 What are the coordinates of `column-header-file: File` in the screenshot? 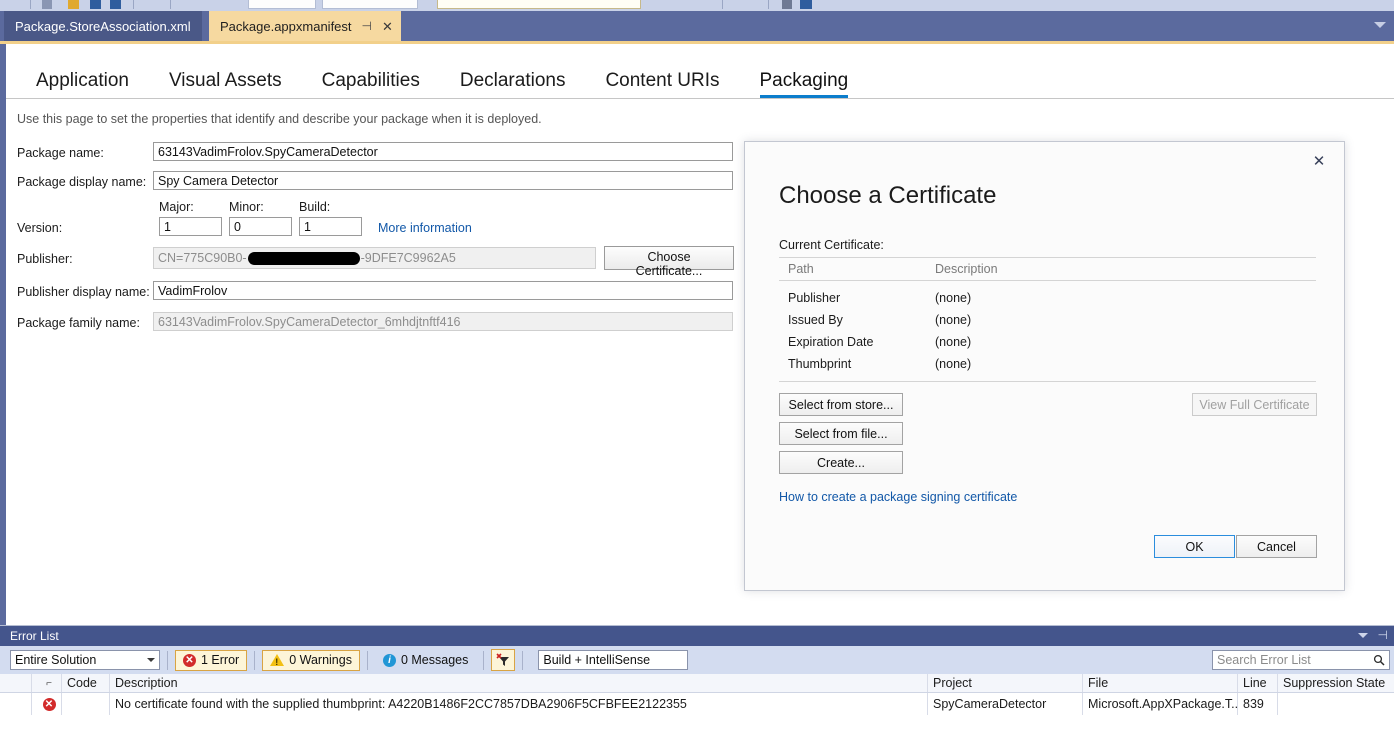 It's located at (1160, 683).